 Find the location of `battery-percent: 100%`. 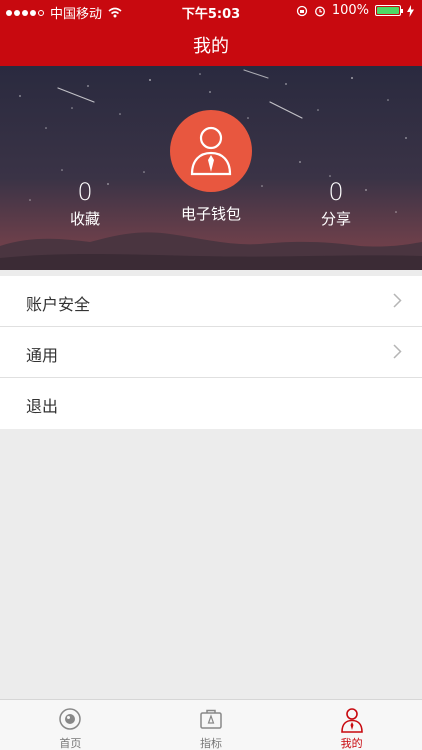

battery-percent: 100% is located at coordinates (350, 10).